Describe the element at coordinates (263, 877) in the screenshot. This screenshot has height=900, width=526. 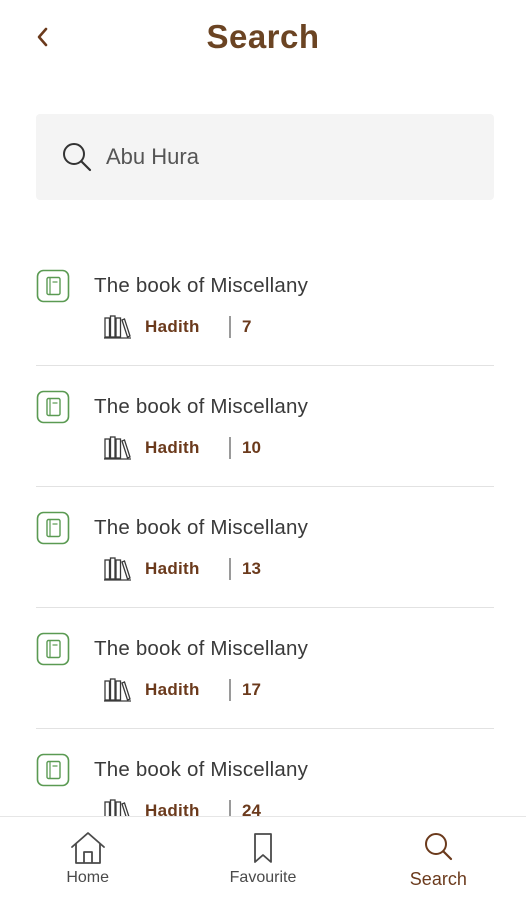
I see `nav-favourite-label: Favourite` at that location.